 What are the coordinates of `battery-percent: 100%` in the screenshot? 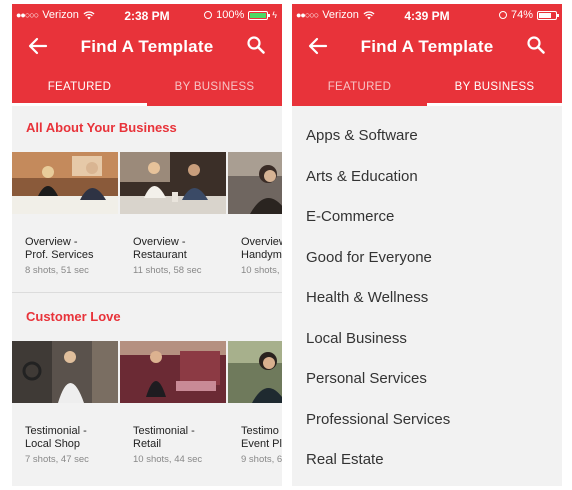 It's located at (230, 15).